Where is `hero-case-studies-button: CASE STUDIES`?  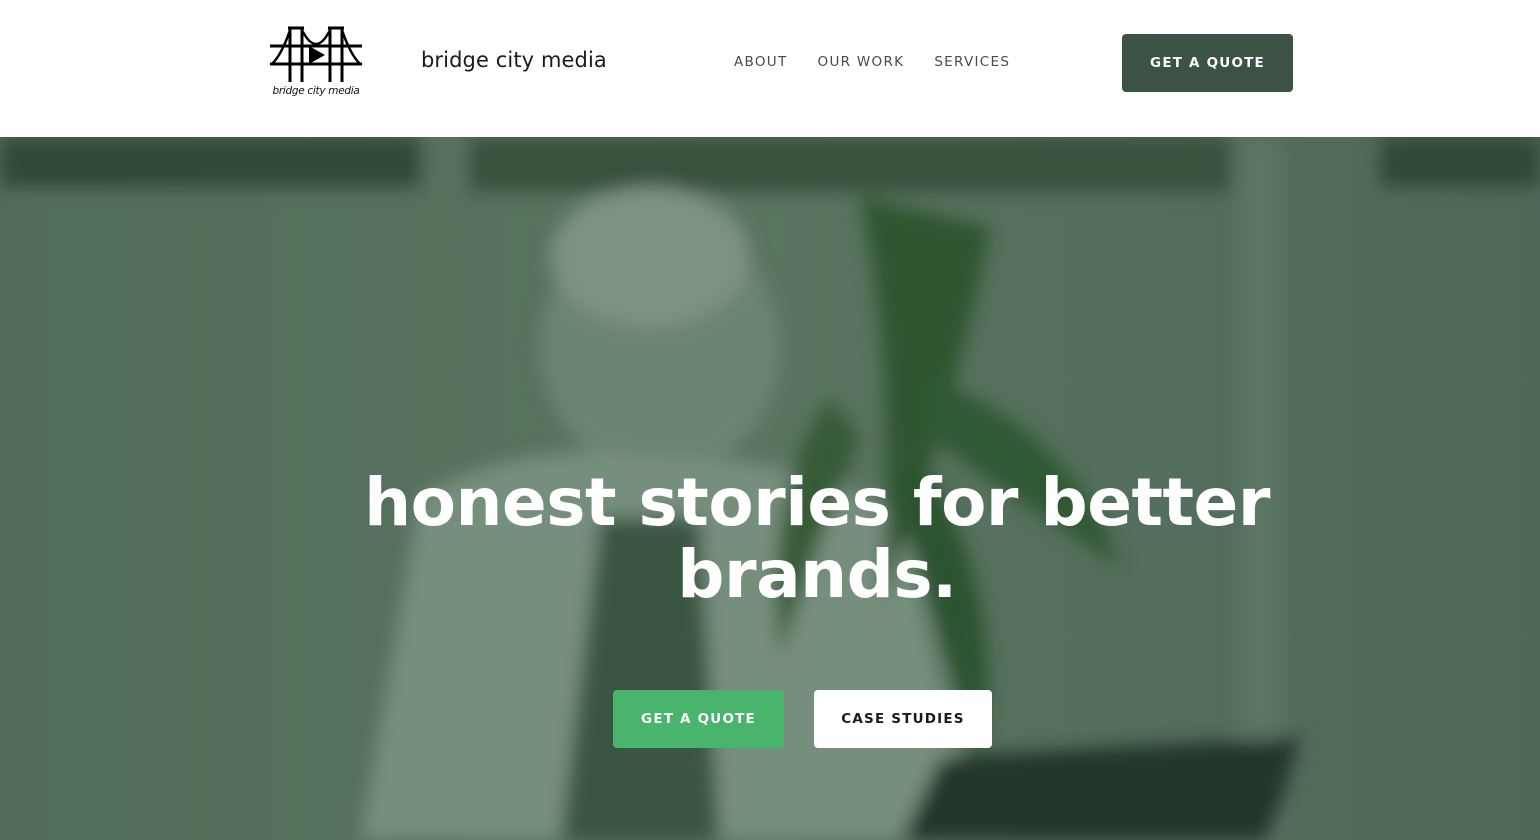 hero-case-studies-button: CASE STUDIES is located at coordinates (903, 719).